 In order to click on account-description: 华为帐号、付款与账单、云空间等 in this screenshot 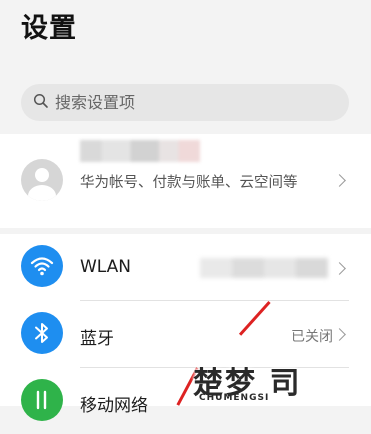, I will do `click(189, 183)`.